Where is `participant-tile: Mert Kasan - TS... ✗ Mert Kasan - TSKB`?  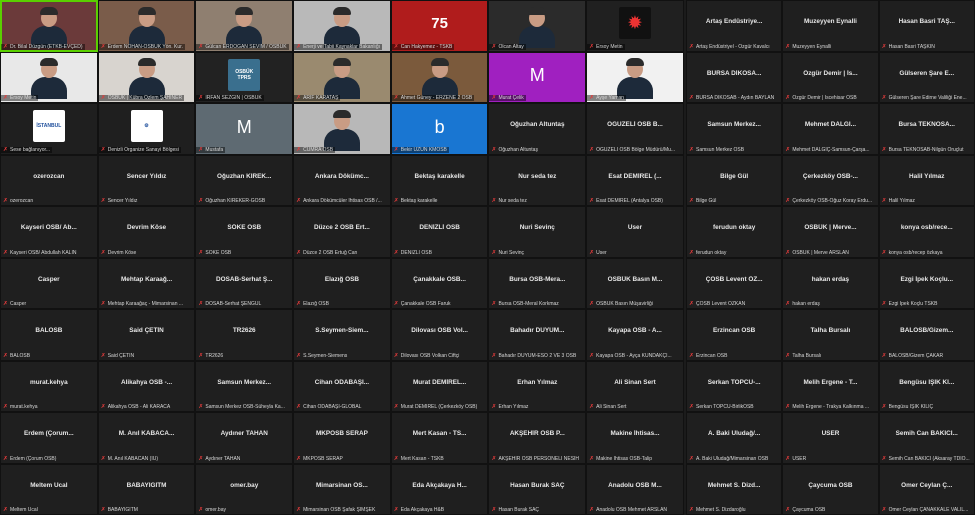 participant-tile: Mert Kasan - TS... ✗ Mert Kasan - TSKB is located at coordinates (439, 438).